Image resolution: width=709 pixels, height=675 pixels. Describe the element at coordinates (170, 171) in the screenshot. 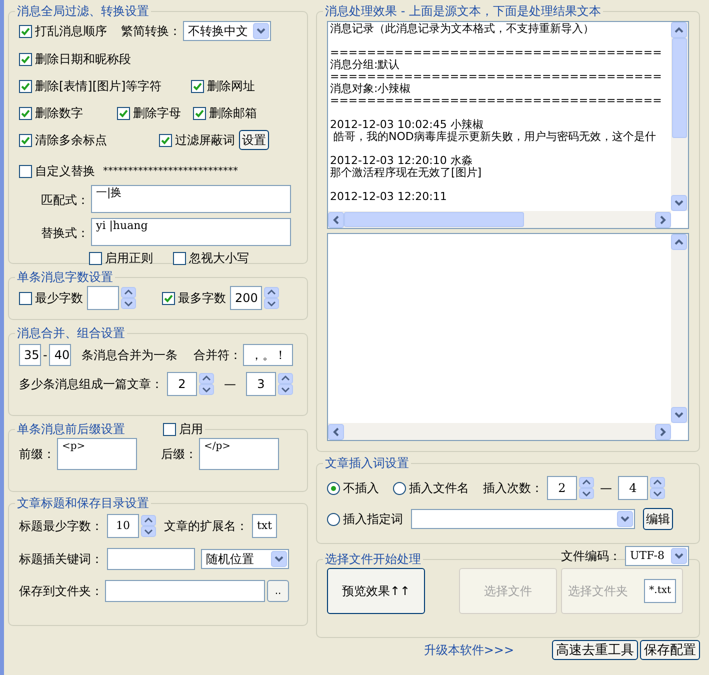

I see `masked-text: ***************************` at that location.